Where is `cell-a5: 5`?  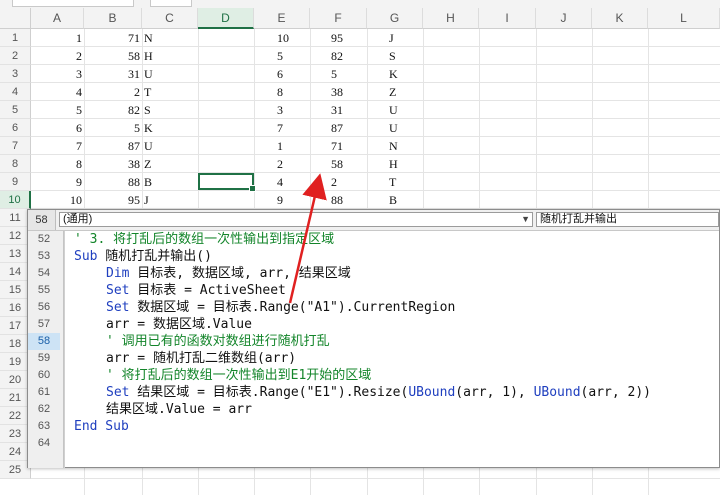 cell-a5: 5 is located at coordinates (56, 110).